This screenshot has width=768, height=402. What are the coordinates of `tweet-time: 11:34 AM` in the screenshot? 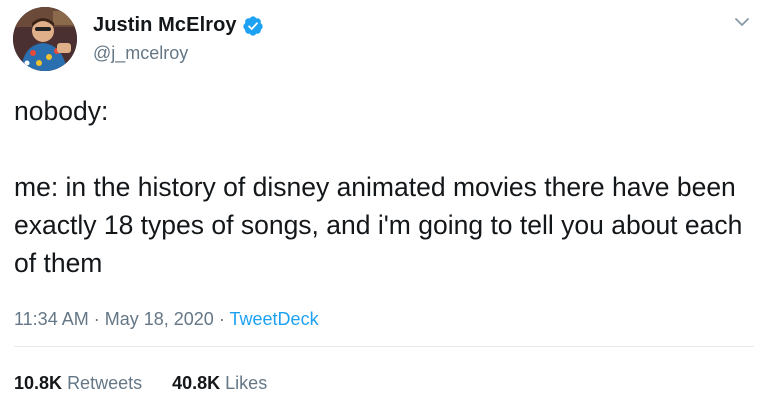 It's located at (51, 319).